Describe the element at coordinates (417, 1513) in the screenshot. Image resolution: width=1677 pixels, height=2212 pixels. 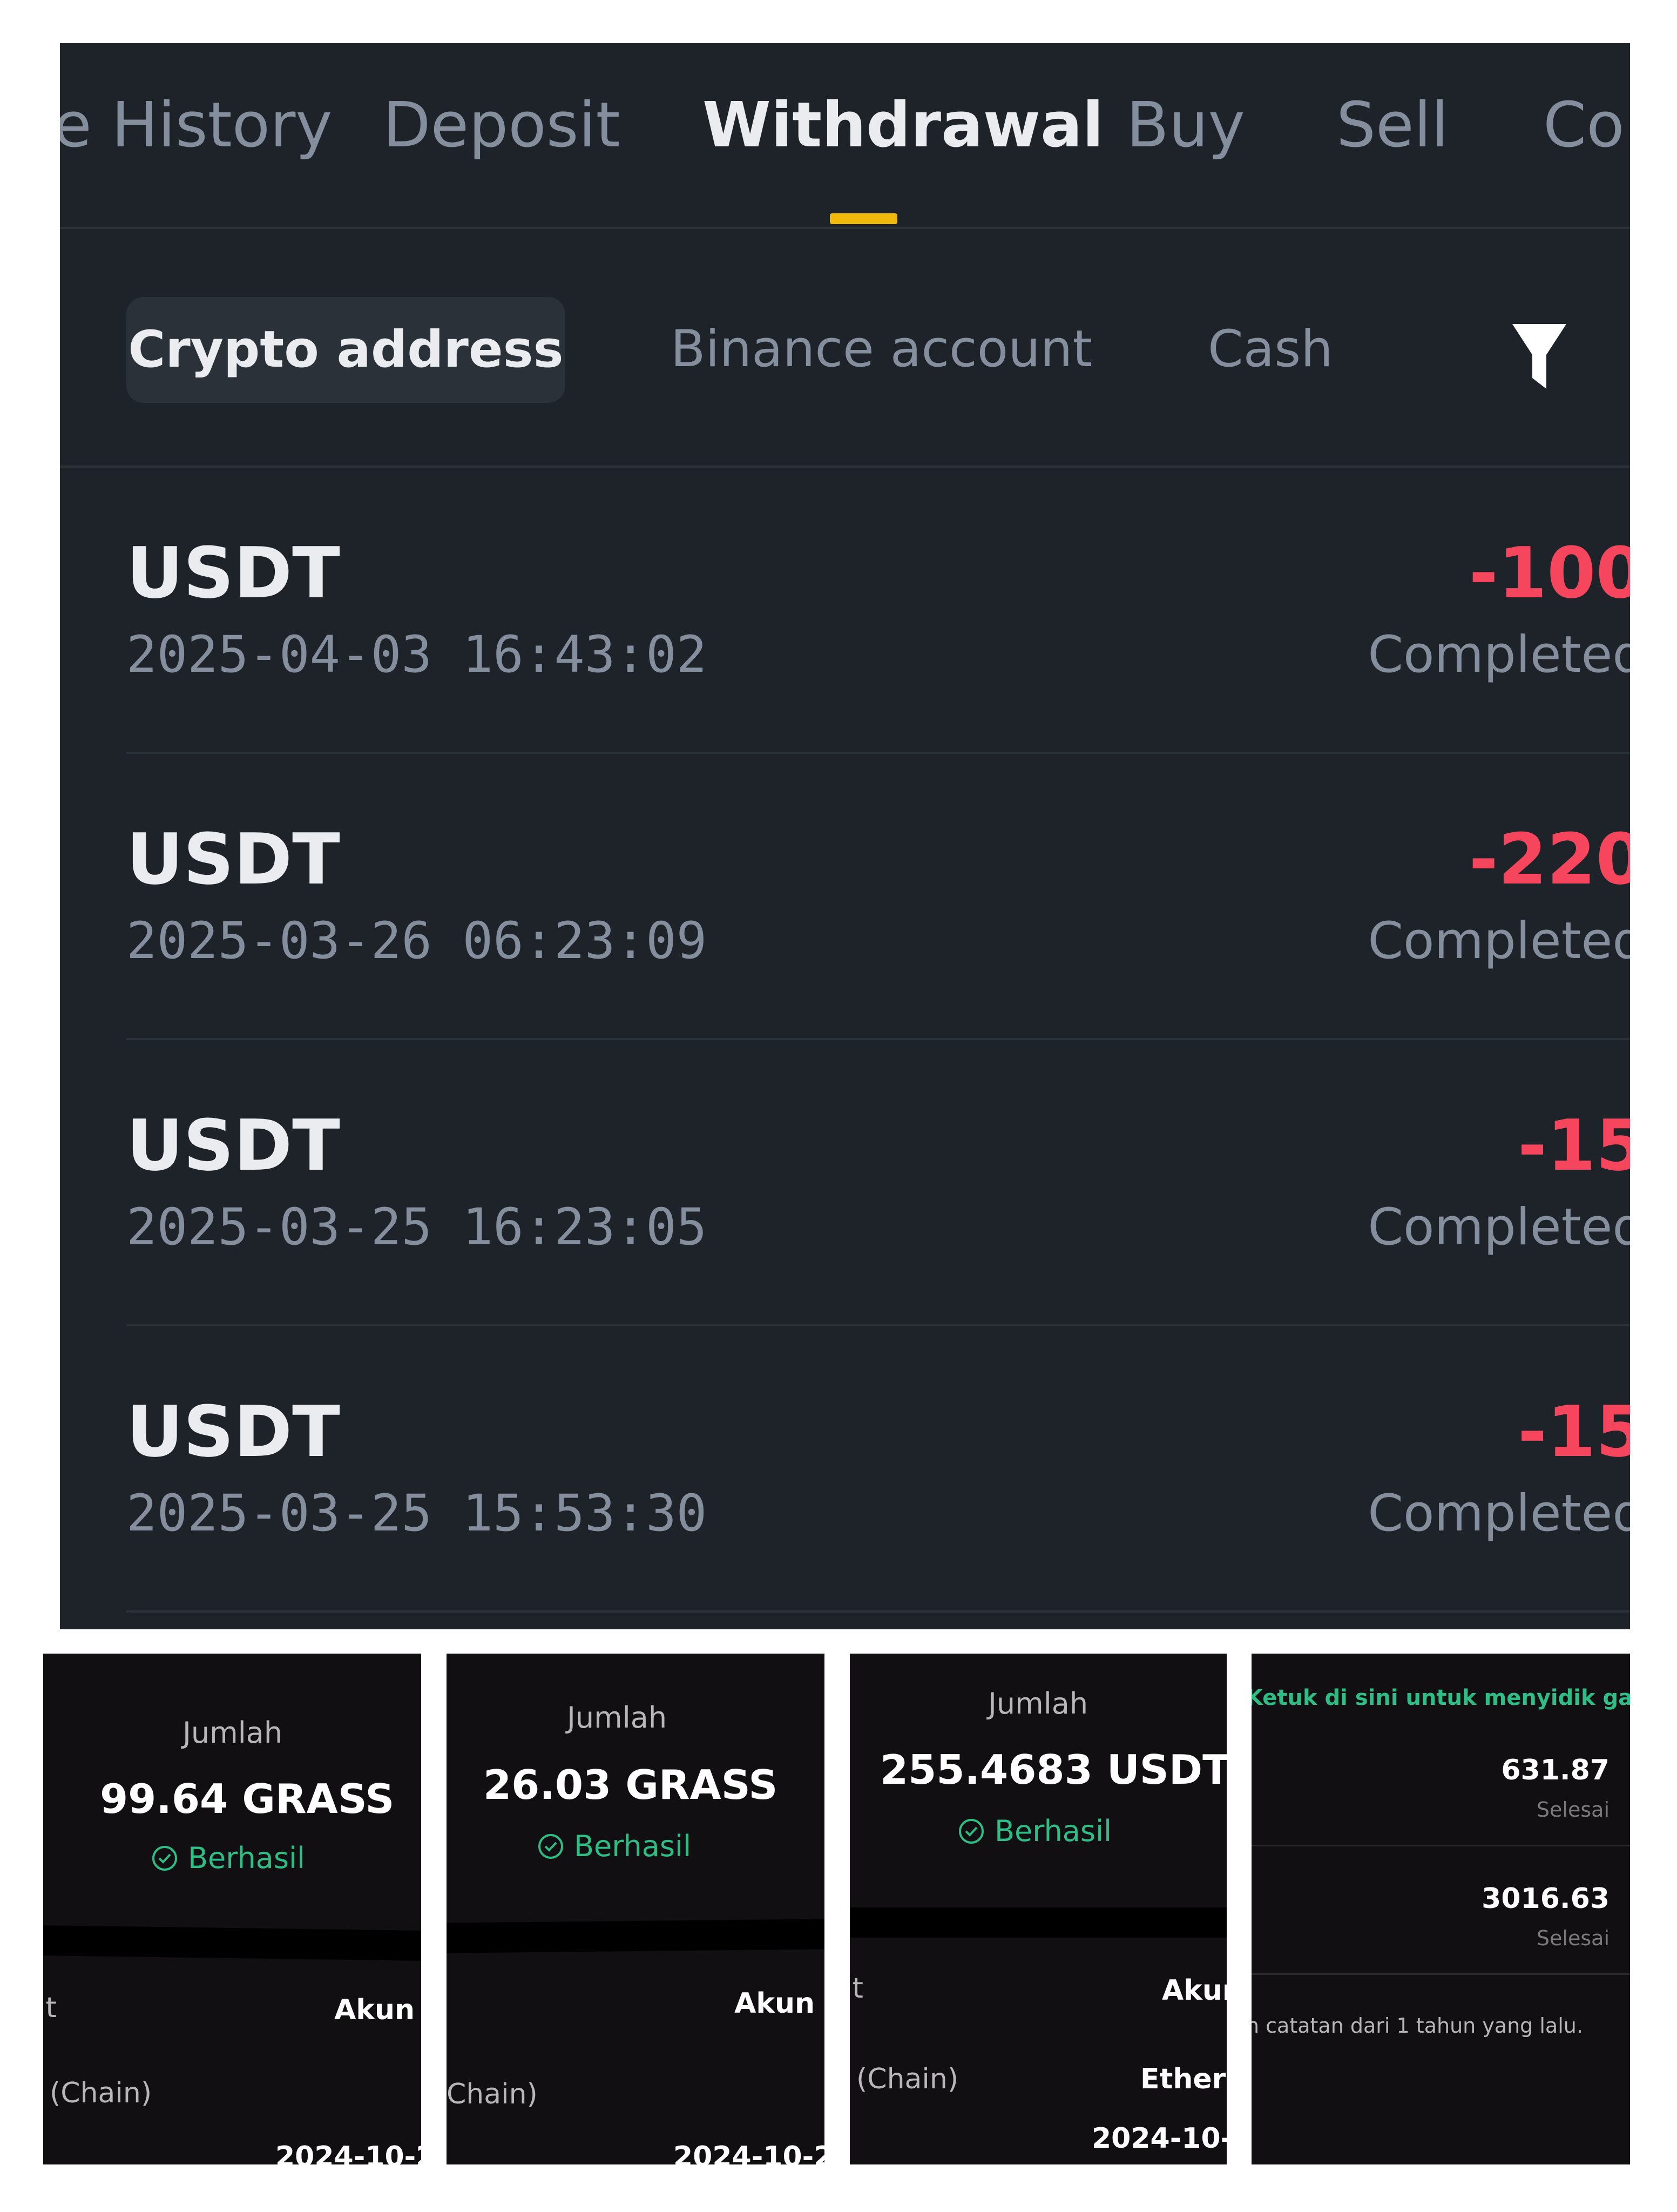
I see `timestamp: 2025-03-25 15:53:30` at that location.